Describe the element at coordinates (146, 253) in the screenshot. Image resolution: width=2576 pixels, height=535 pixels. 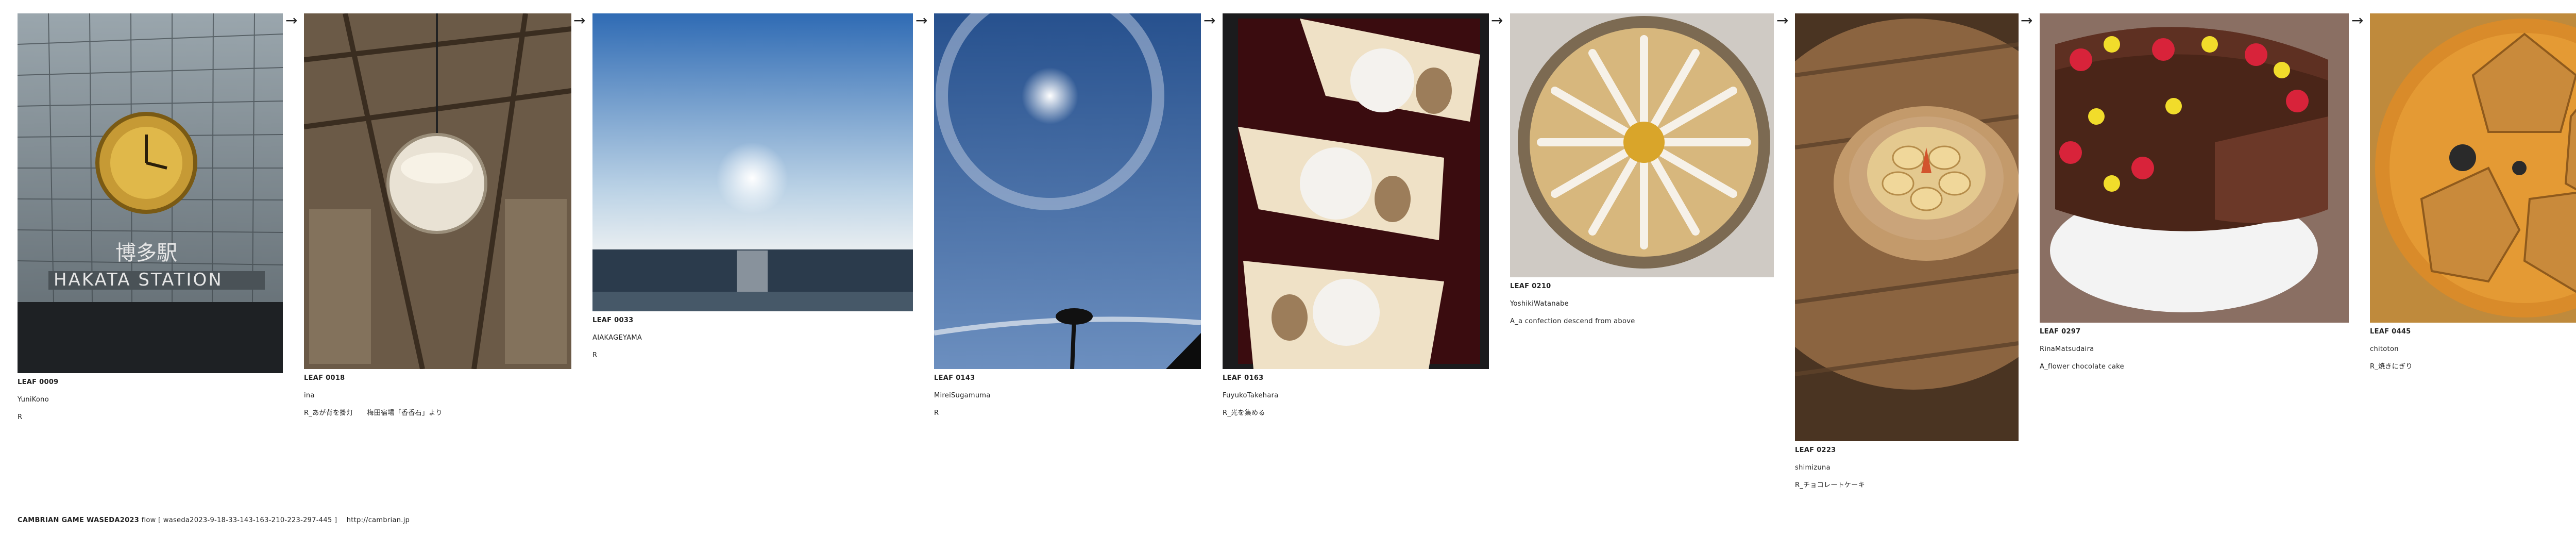
I see `station-sign-jp: 博多駅` at that location.